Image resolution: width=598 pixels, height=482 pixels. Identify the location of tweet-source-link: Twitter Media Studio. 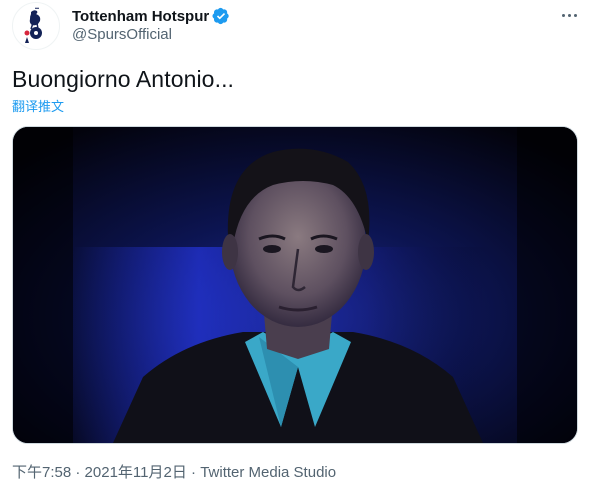
(268, 472).